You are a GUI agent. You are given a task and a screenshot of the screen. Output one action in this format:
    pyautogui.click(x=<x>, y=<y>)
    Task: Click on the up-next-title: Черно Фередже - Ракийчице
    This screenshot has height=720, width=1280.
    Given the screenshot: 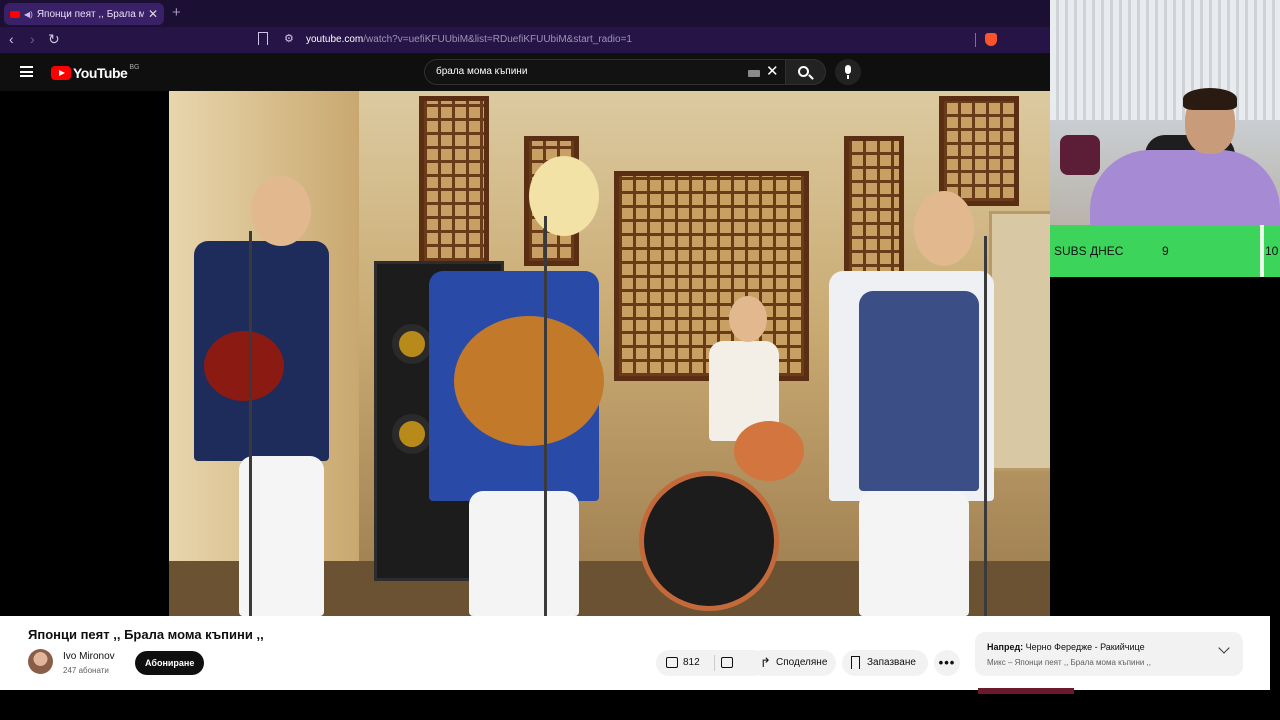 What is the action you would take?
    pyautogui.click(x=1085, y=647)
    